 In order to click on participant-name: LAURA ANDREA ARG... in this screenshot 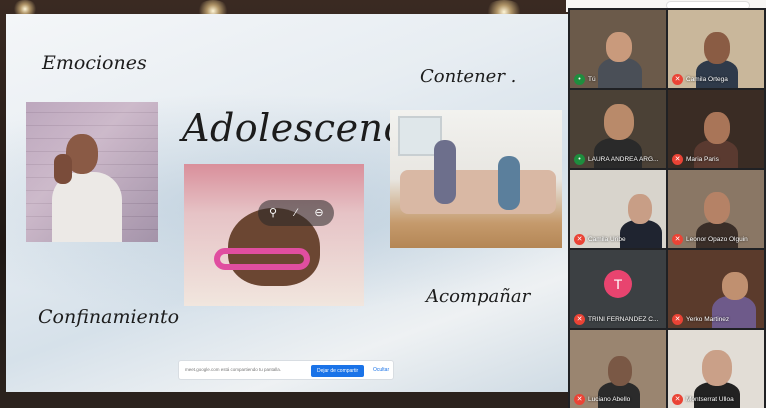, I will do `click(623, 159)`.